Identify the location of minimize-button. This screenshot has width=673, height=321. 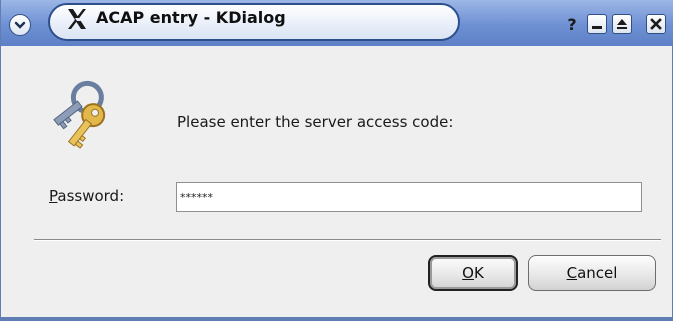
(597, 24).